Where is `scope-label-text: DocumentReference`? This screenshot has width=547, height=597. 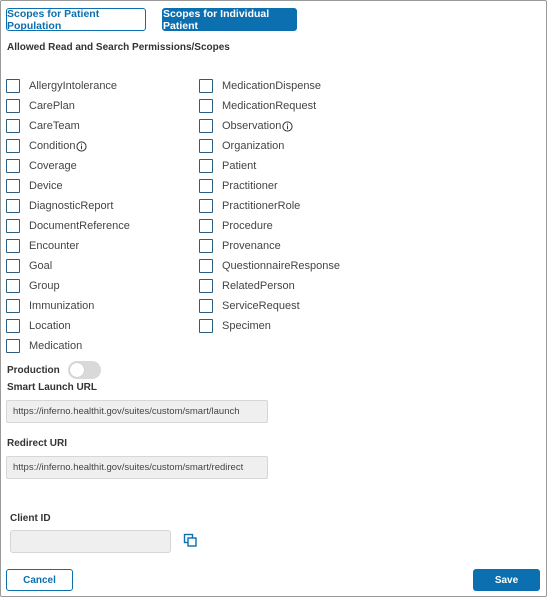
scope-label-text: DocumentReference is located at coordinates (79, 226).